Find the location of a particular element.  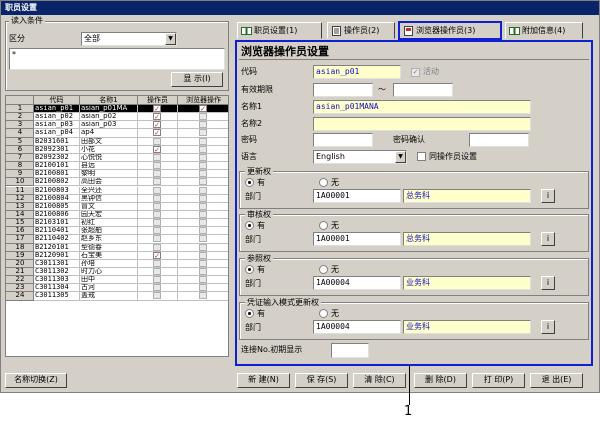

table-row: 14 B2100806 园天宏 is located at coordinates (117, 215).